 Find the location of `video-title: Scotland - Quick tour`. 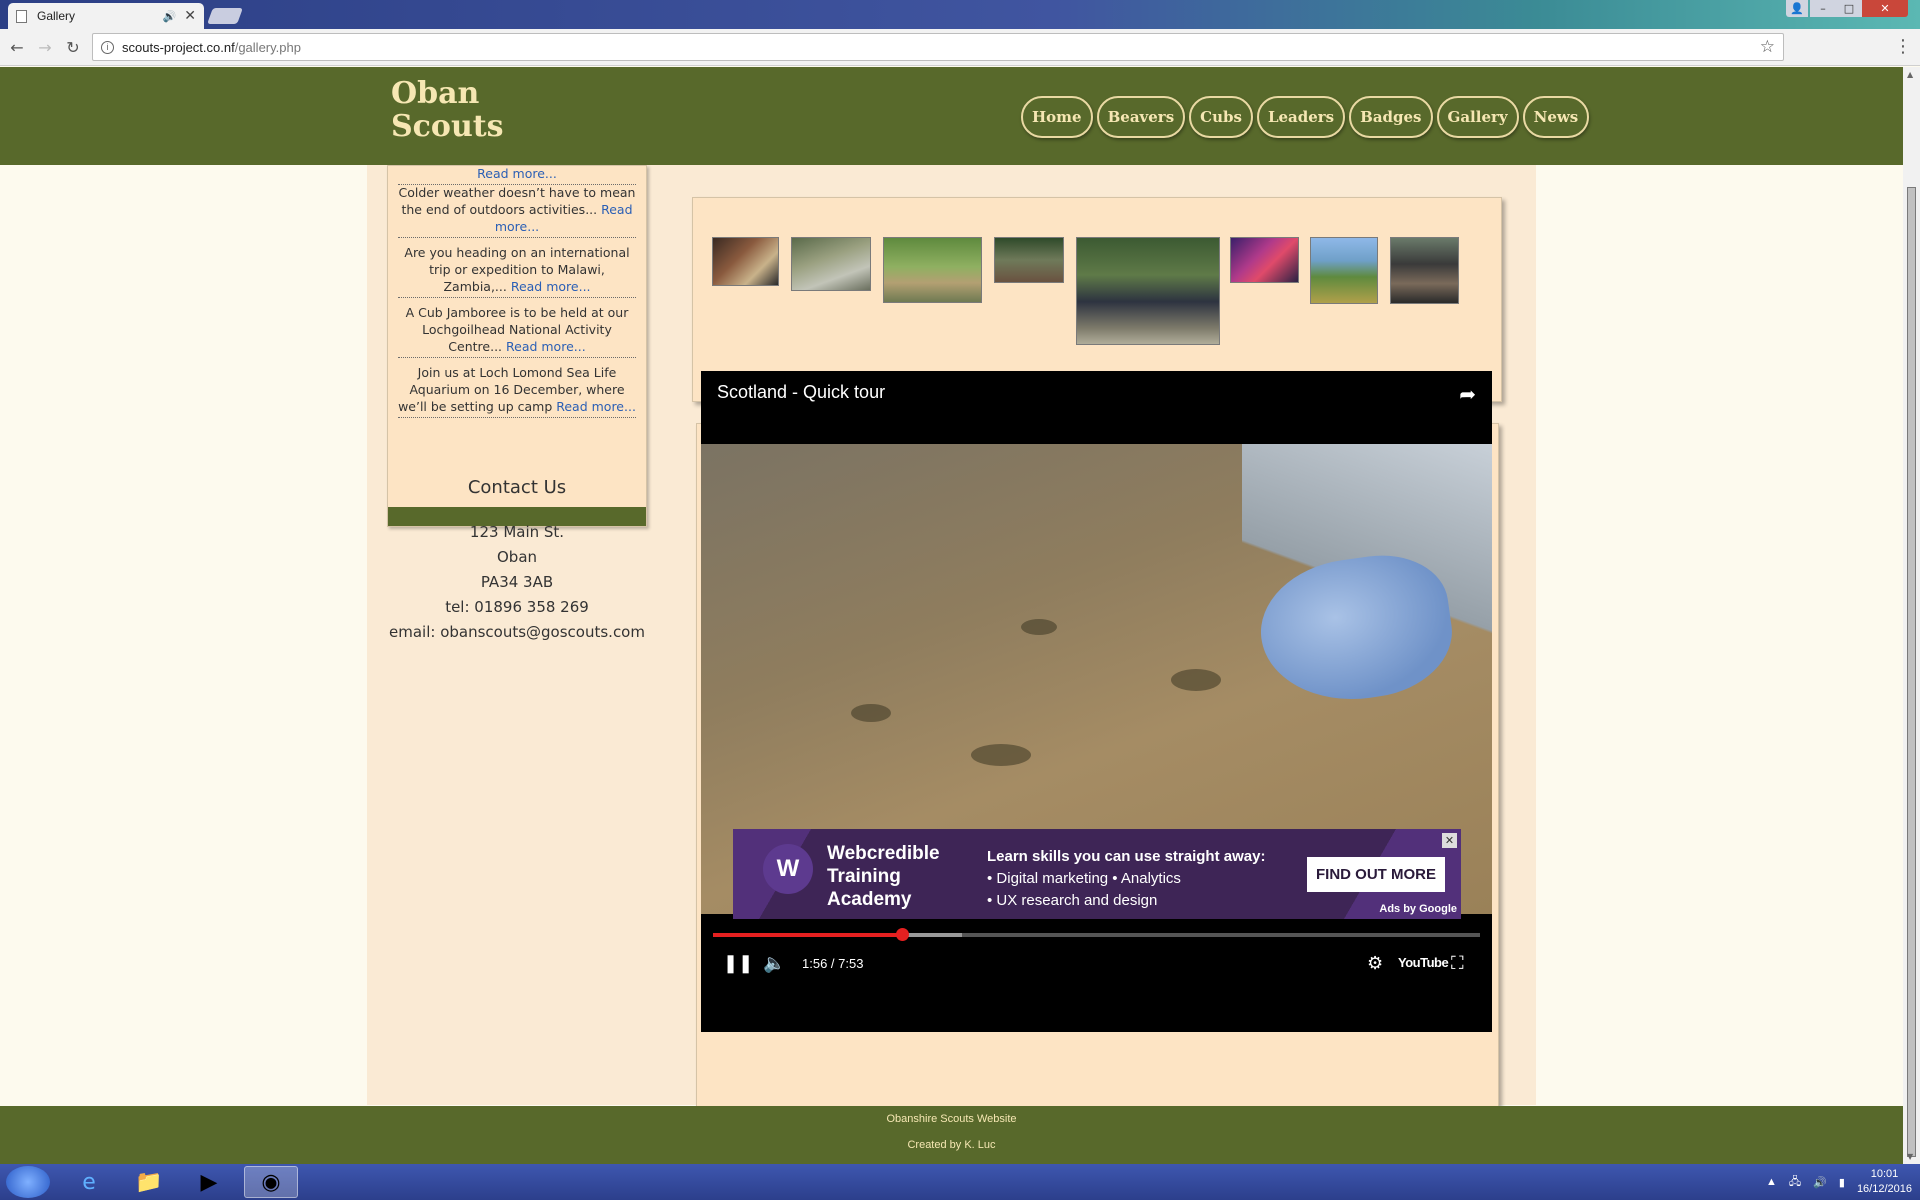

video-title: Scotland - Quick tour is located at coordinates (801, 392).